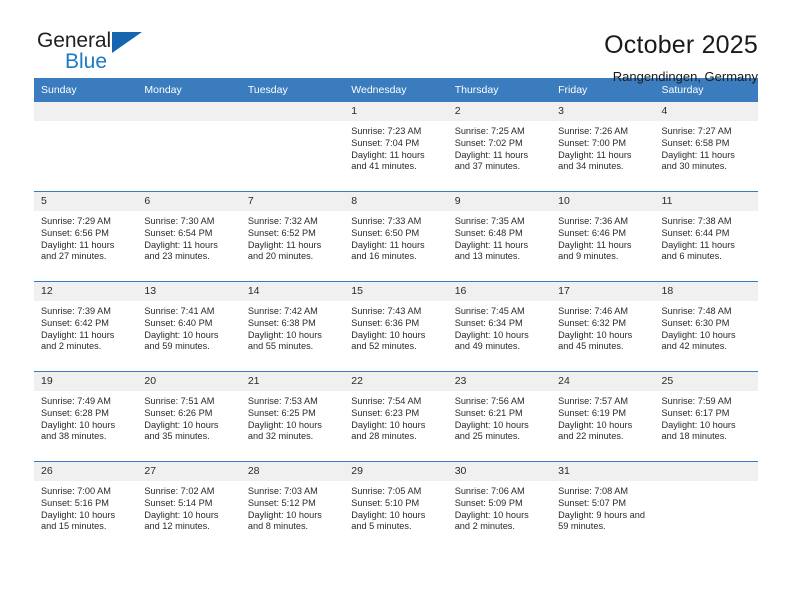 This screenshot has height=612, width=792. I want to click on sunset-text: Sunset: 6:34 PM, so click(488, 322).